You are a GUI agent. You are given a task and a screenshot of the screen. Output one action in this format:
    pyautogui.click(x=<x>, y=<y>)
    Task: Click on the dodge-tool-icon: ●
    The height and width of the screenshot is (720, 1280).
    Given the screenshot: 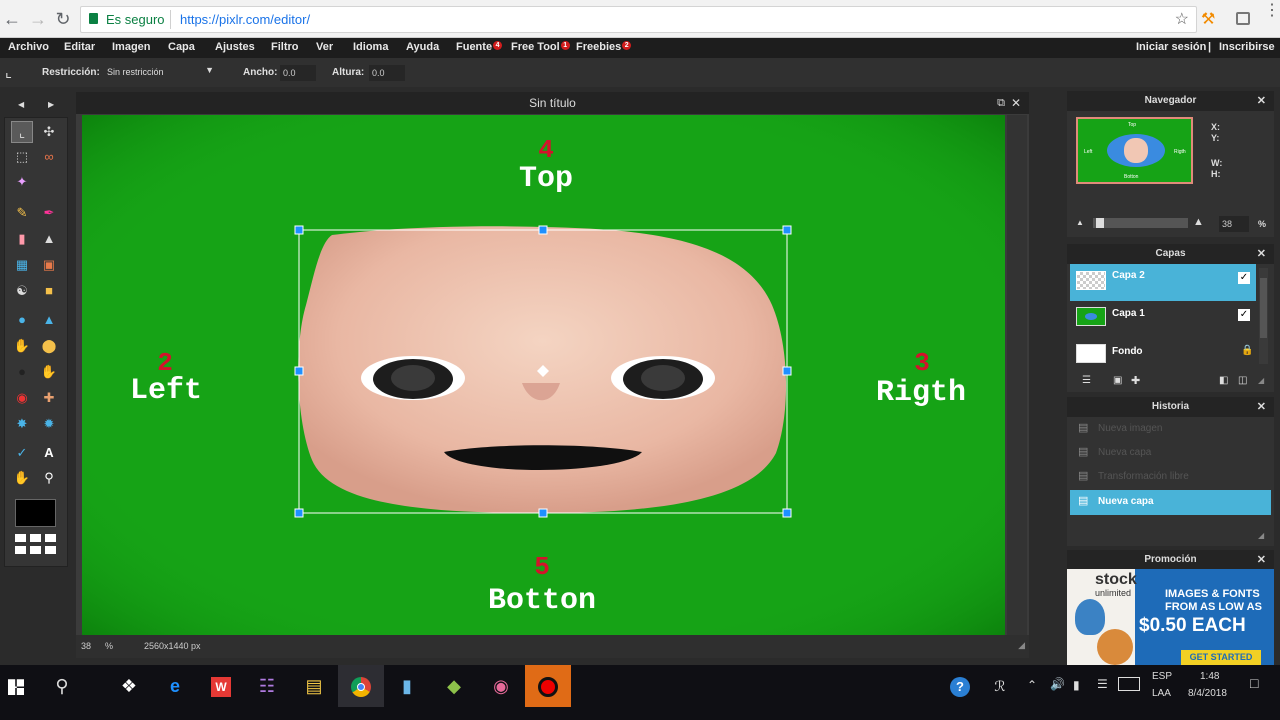 What is the action you would take?
    pyautogui.click(x=22, y=372)
    